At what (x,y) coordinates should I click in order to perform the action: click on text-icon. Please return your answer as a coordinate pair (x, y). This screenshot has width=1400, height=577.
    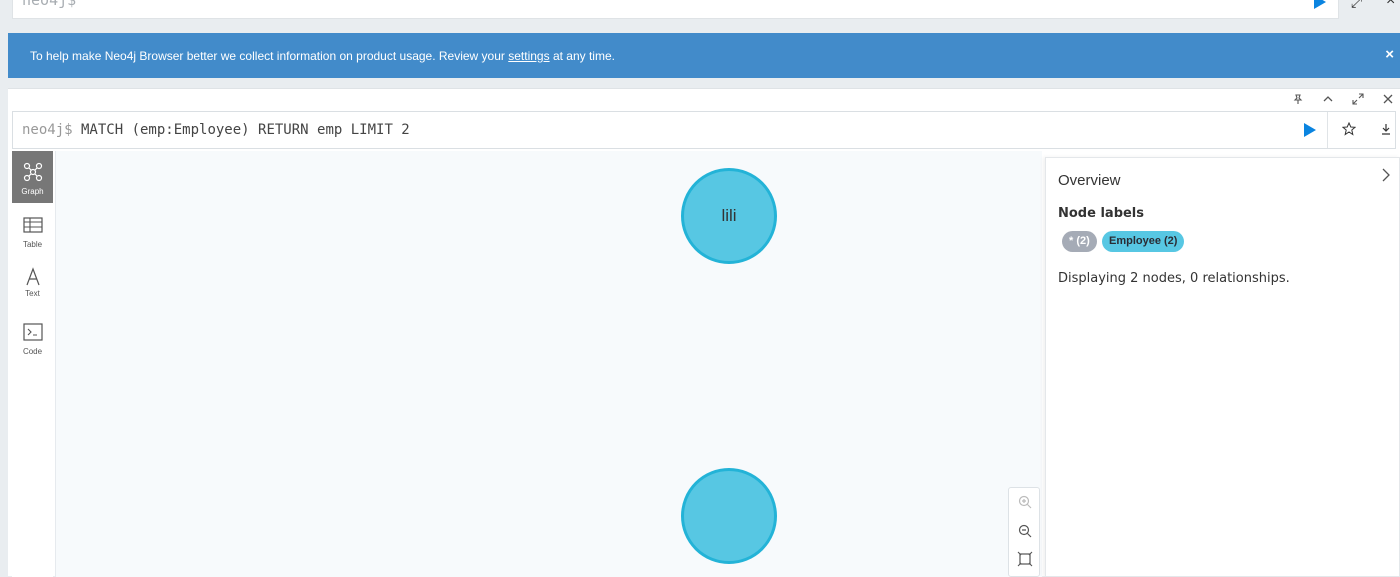
    Looking at the image, I should click on (33, 276).